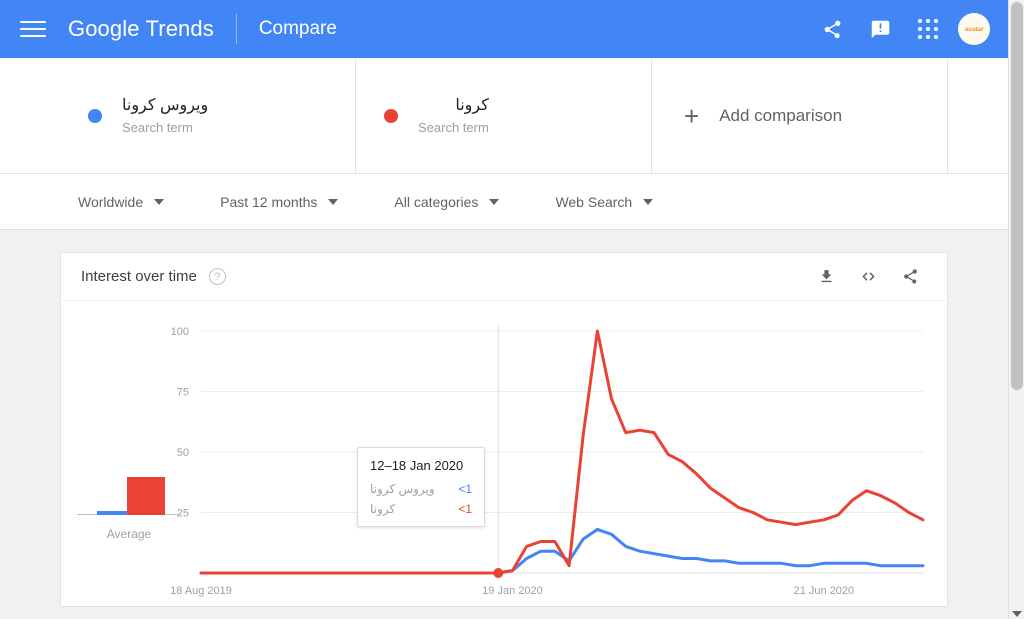 This screenshot has width=1024, height=619. I want to click on card-header: Interest over time ?, so click(504, 277).